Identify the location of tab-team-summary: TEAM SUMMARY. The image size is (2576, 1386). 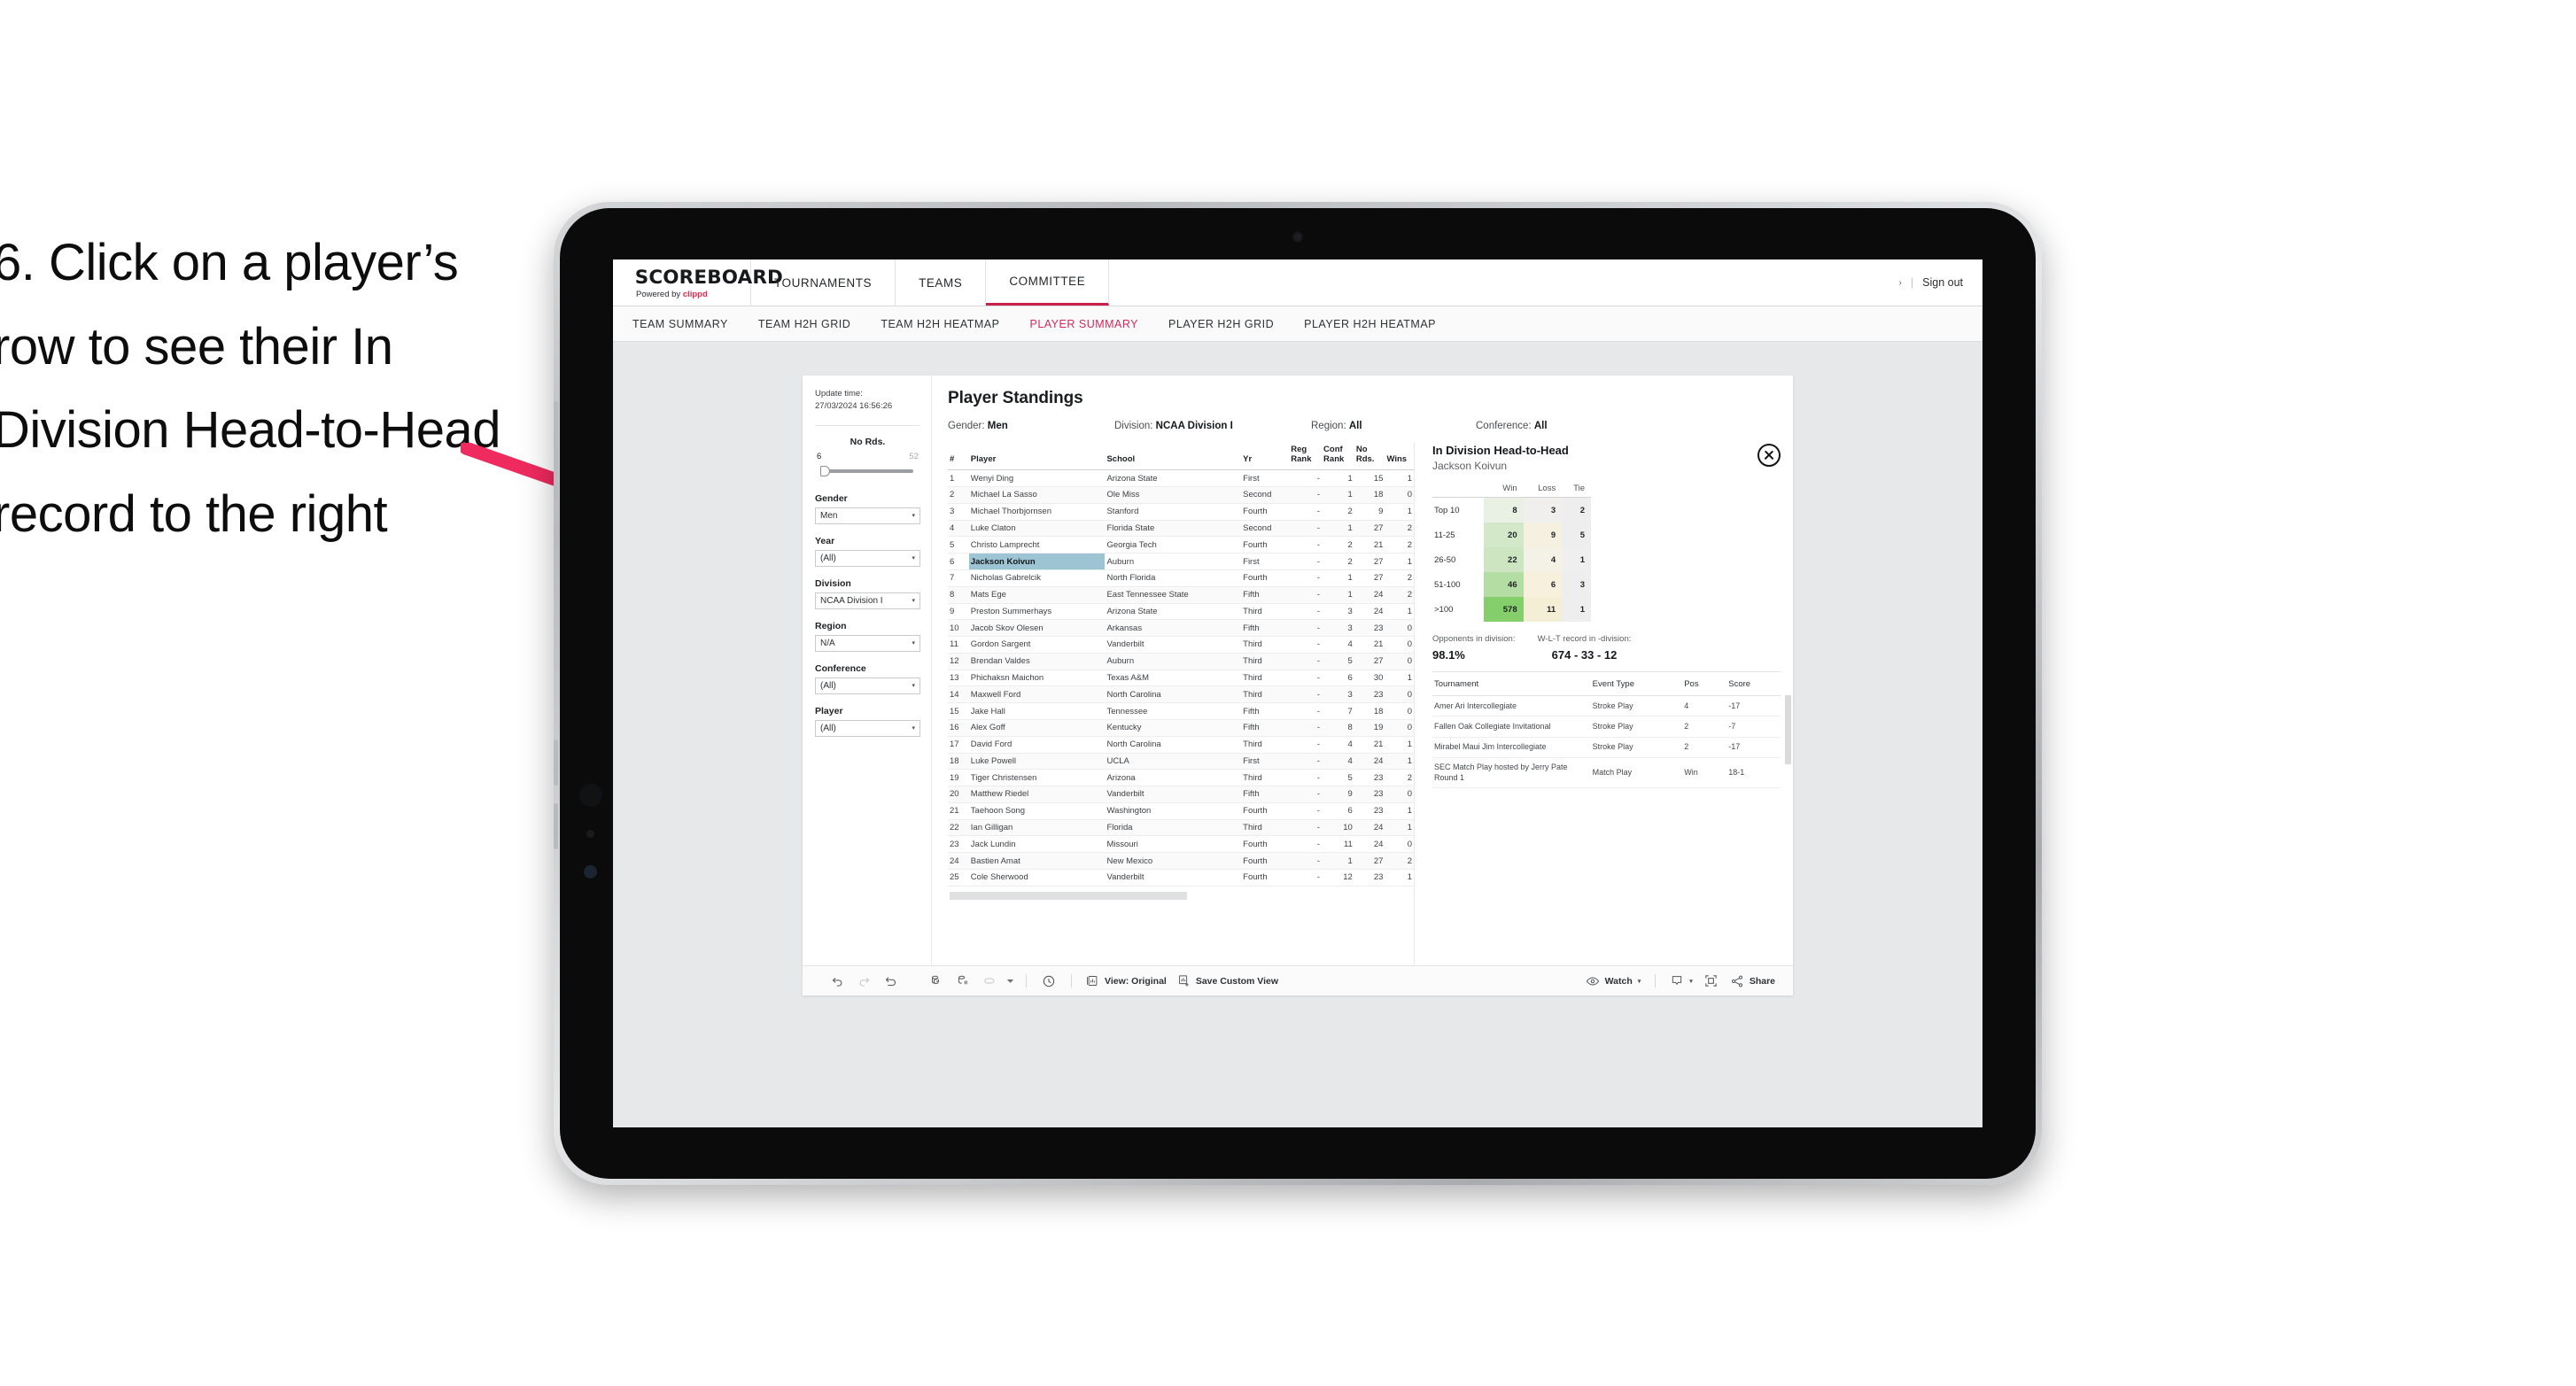
(680, 324).